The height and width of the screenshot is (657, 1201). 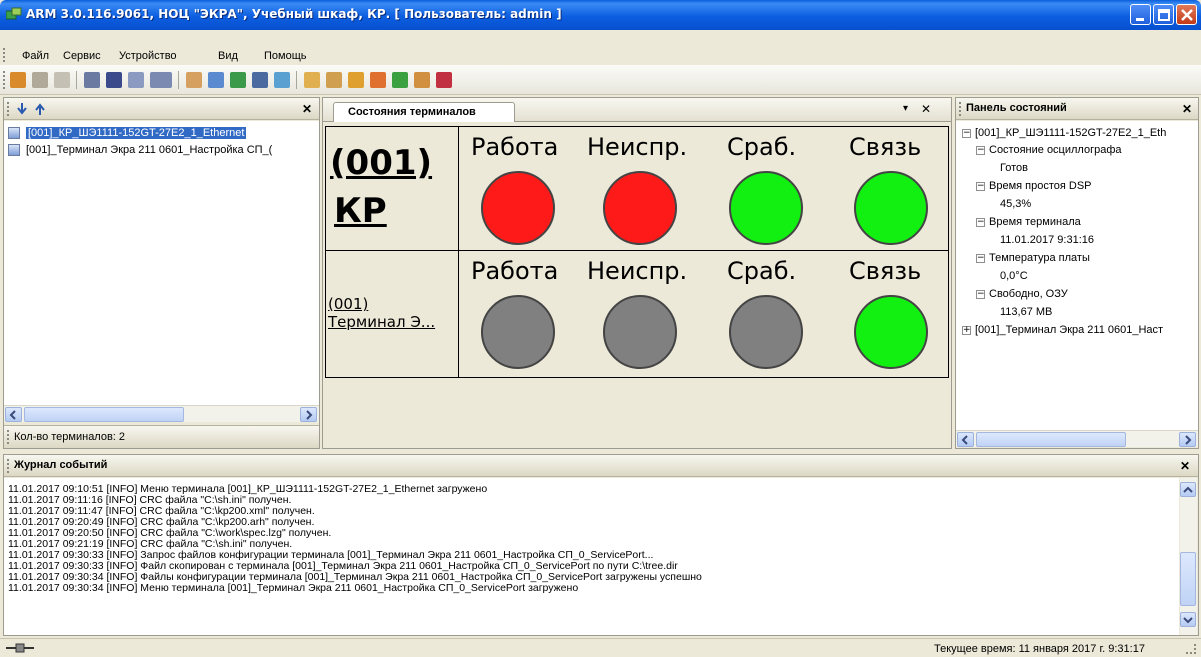 I want to click on status-label-link: Связь, so click(x=885, y=271).